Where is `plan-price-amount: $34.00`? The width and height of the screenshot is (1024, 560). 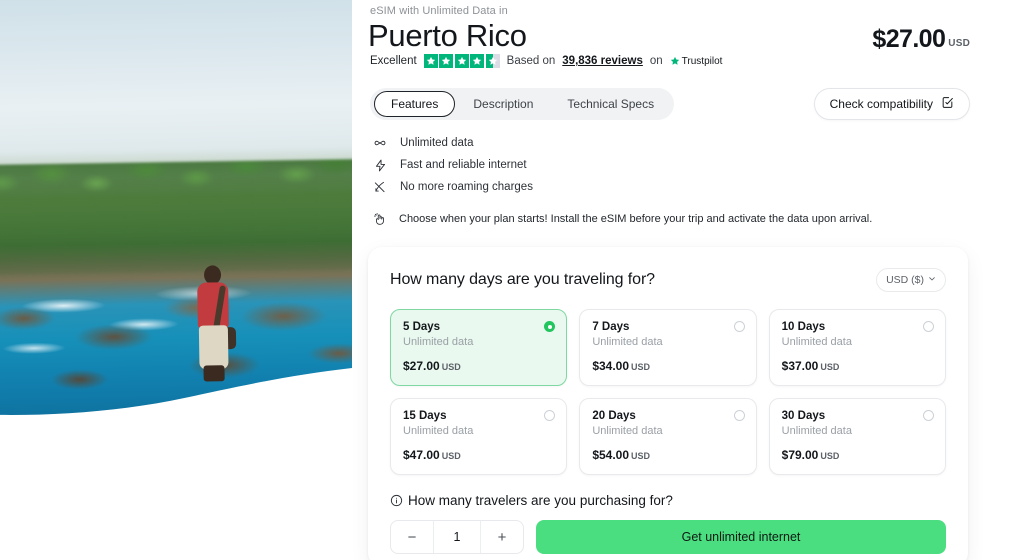 plan-price-amount: $34.00 is located at coordinates (611, 366).